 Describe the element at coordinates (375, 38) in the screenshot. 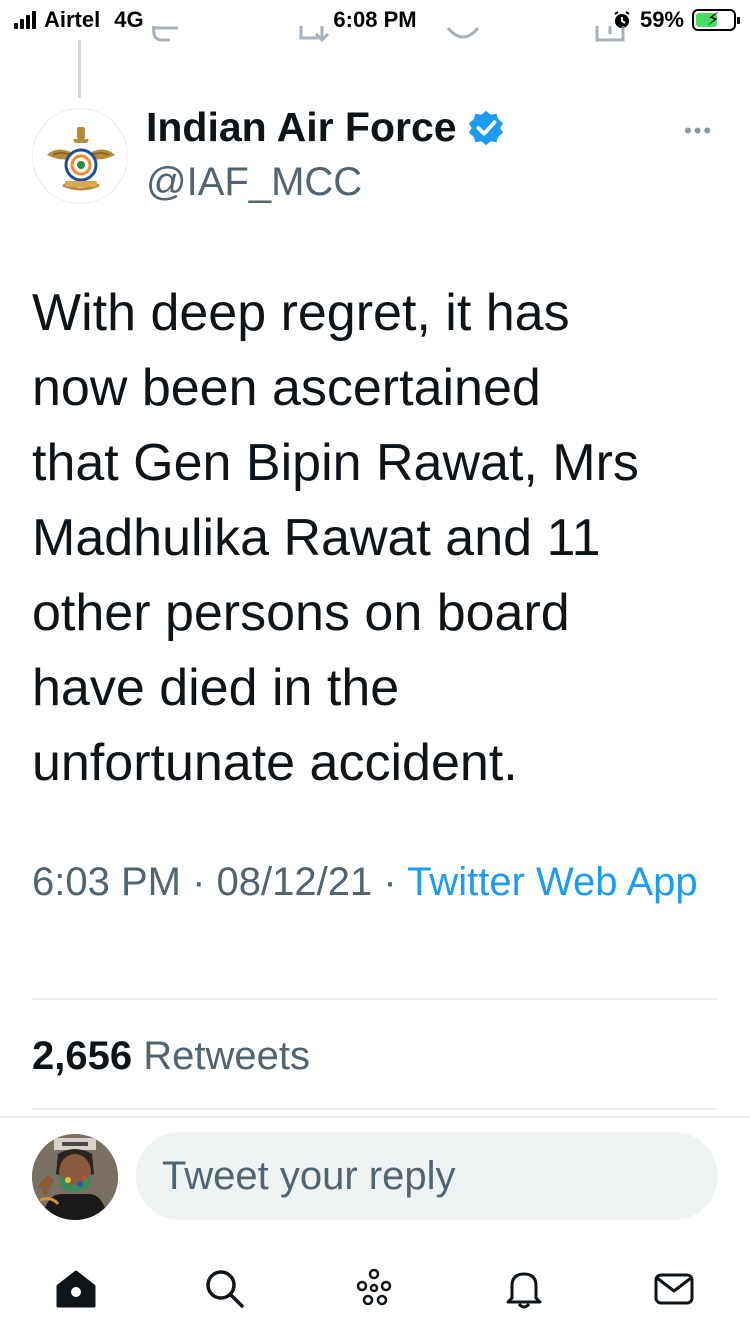

I see `previous-tweet-actions` at that location.